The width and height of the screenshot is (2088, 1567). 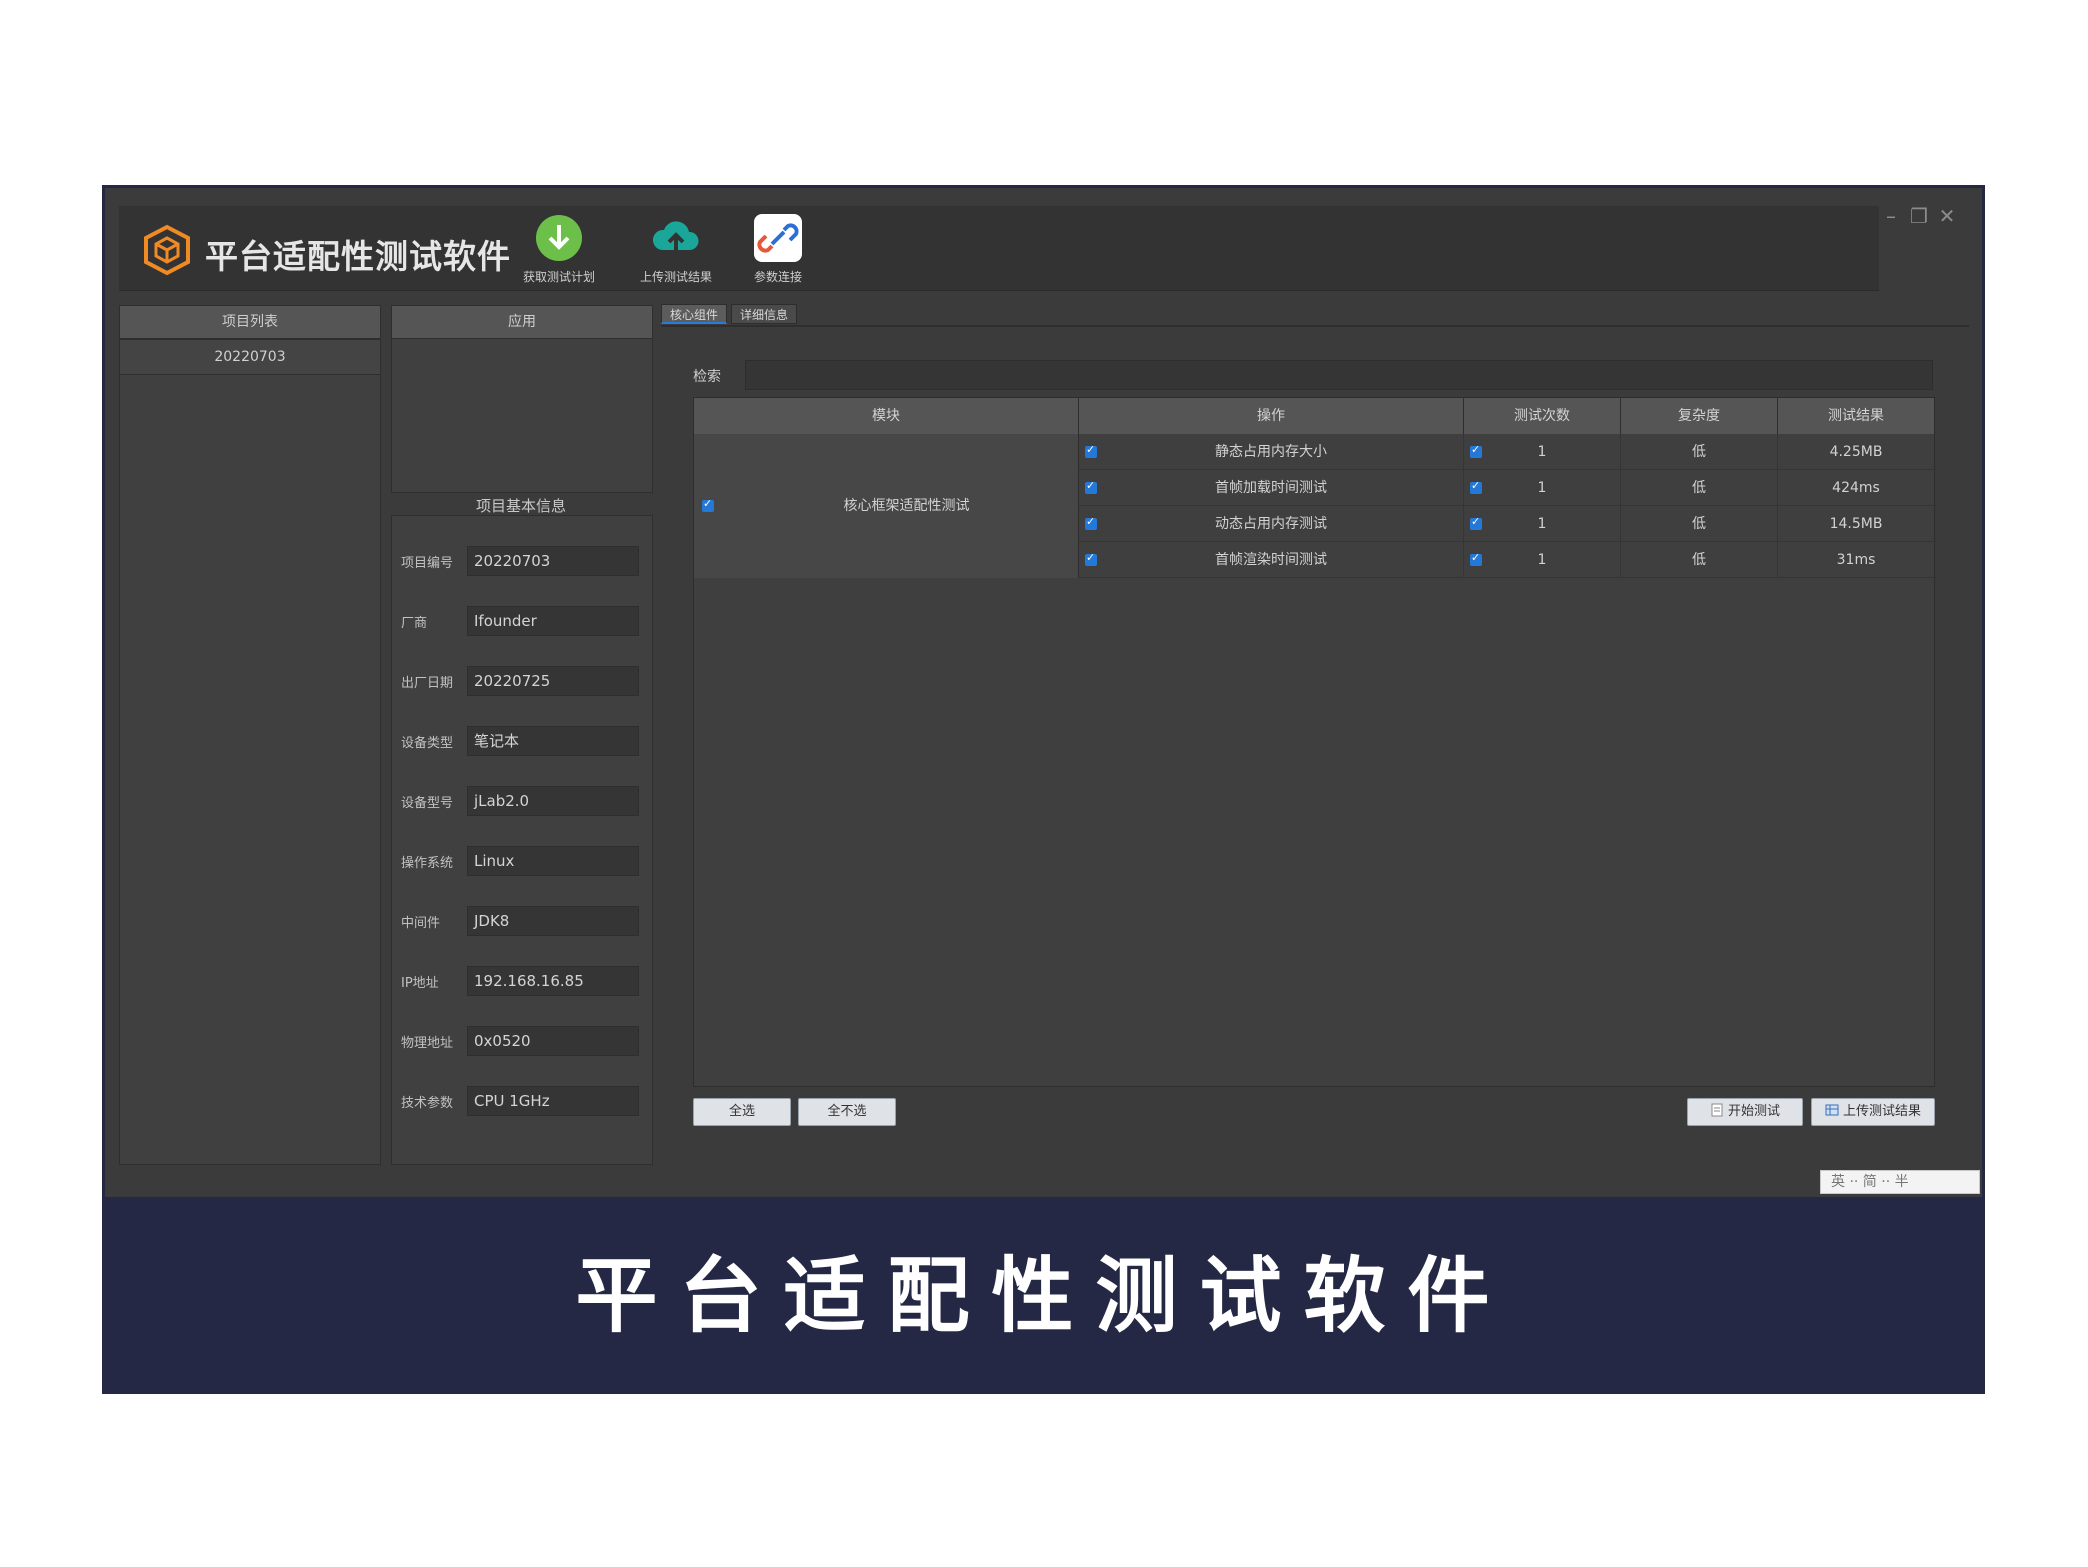 I want to click on module-group-cell: 核心框架适配性测试, so click(x=886, y=506).